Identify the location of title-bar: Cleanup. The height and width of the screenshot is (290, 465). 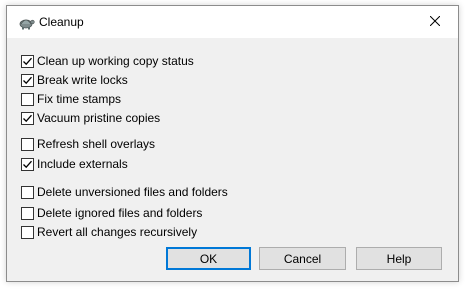
(232, 22).